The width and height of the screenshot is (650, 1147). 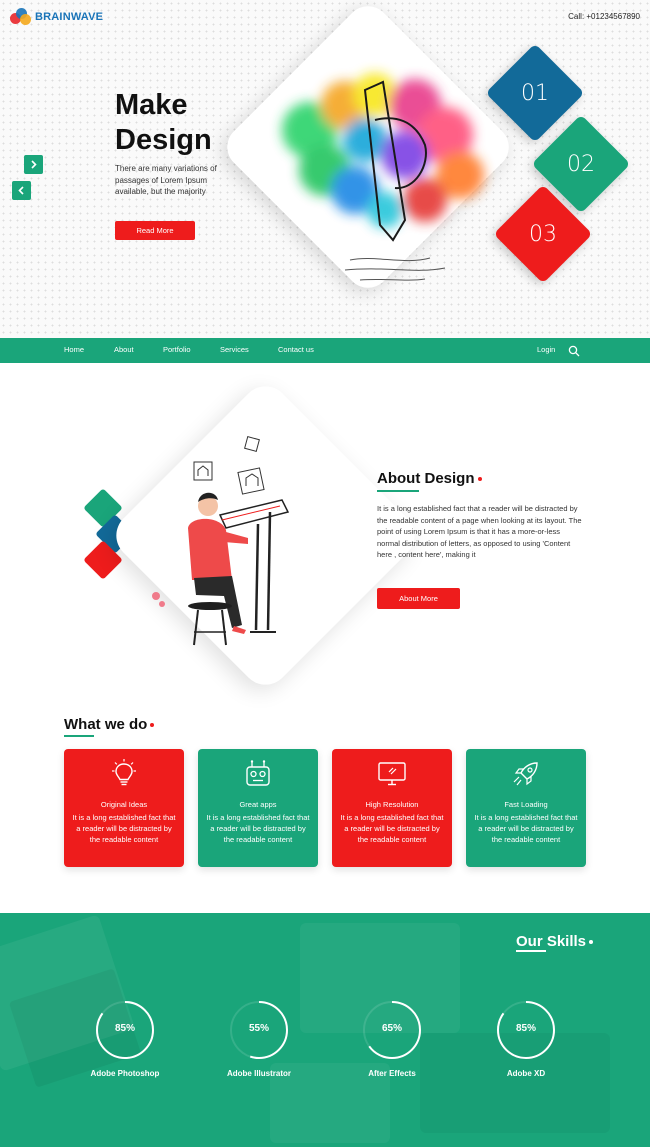 I want to click on tile-label-02: 02, so click(x=581, y=164).